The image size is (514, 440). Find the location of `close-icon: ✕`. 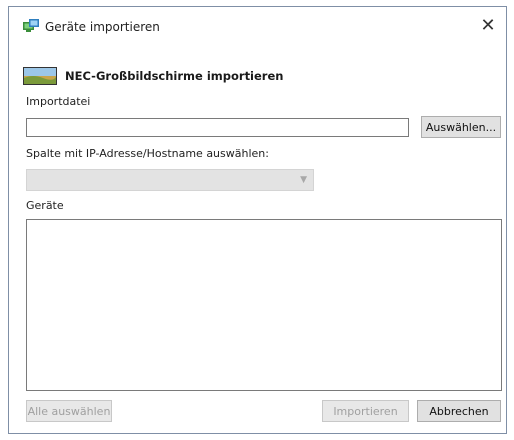

close-icon: ✕ is located at coordinates (488, 25).